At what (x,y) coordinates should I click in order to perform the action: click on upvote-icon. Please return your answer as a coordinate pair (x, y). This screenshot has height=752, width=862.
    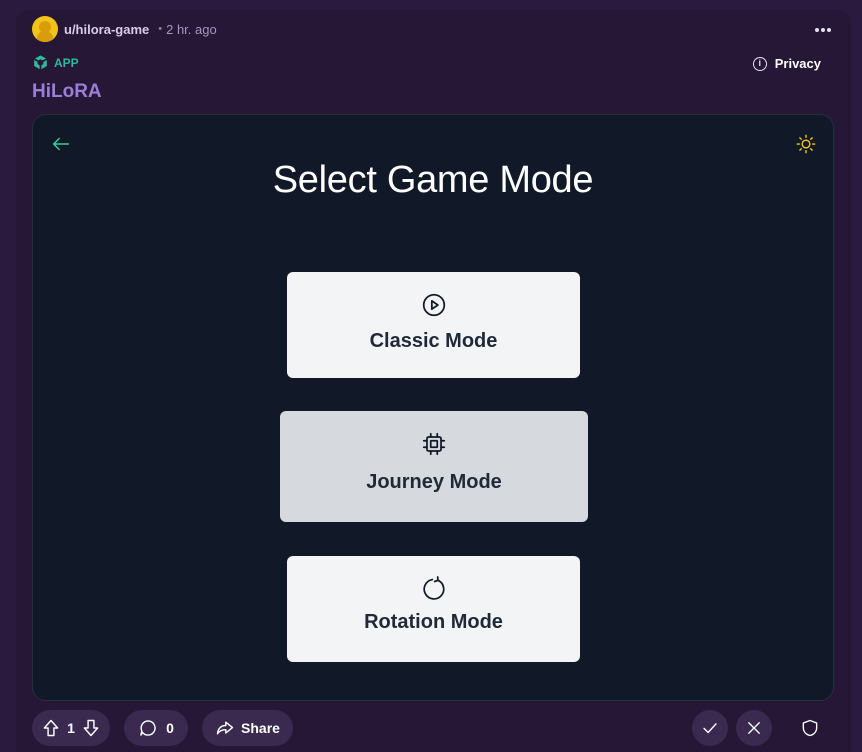
    Looking at the image, I should click on (51, 728).